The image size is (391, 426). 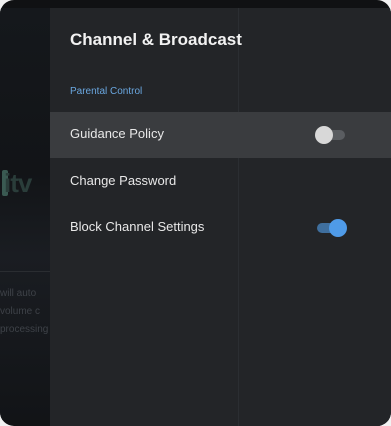 I want to click on section-label-parental-control: Parental Control, so click(x=106, y=91).